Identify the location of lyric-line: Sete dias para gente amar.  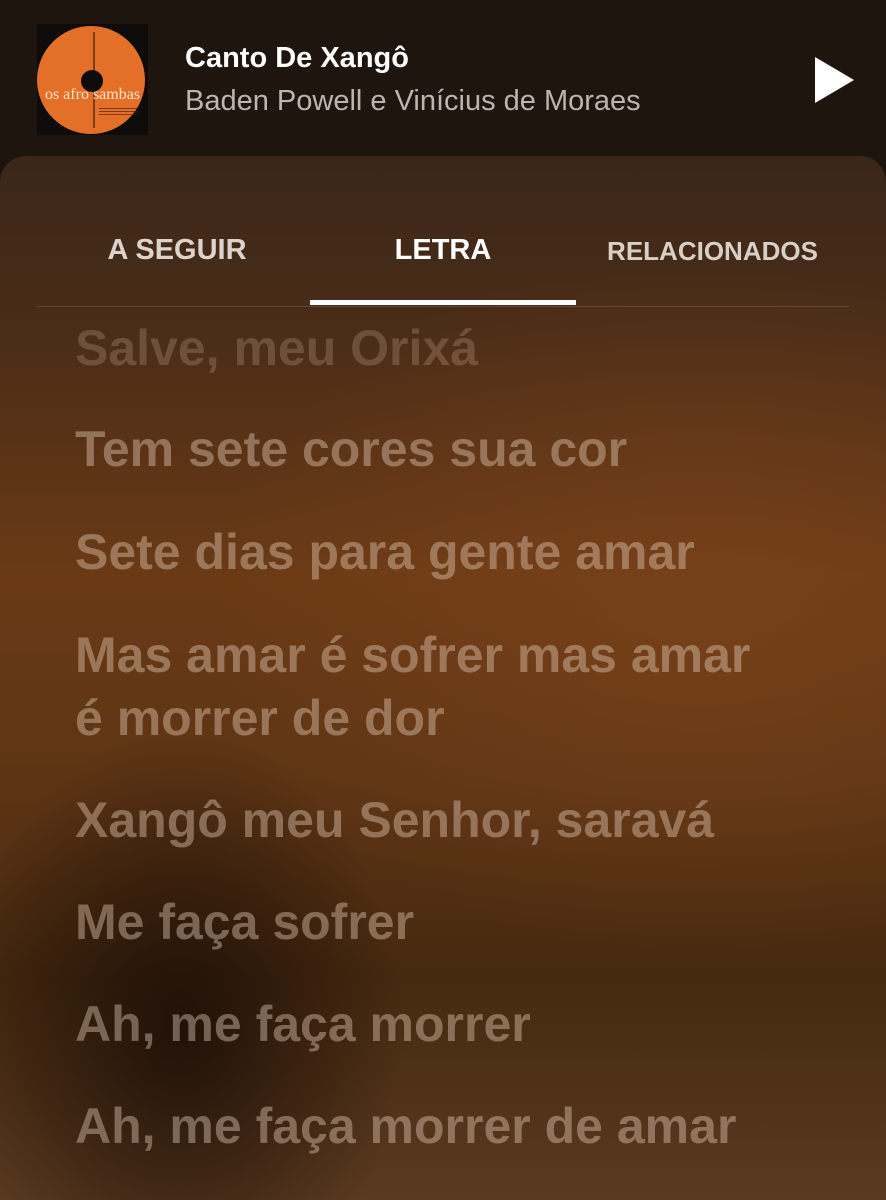
(385, 552).